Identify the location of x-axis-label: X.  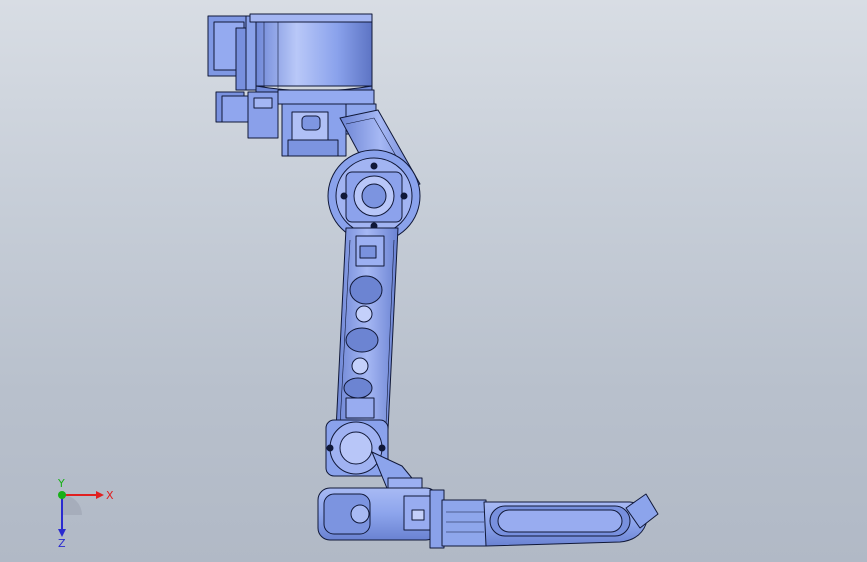
(110, 495).